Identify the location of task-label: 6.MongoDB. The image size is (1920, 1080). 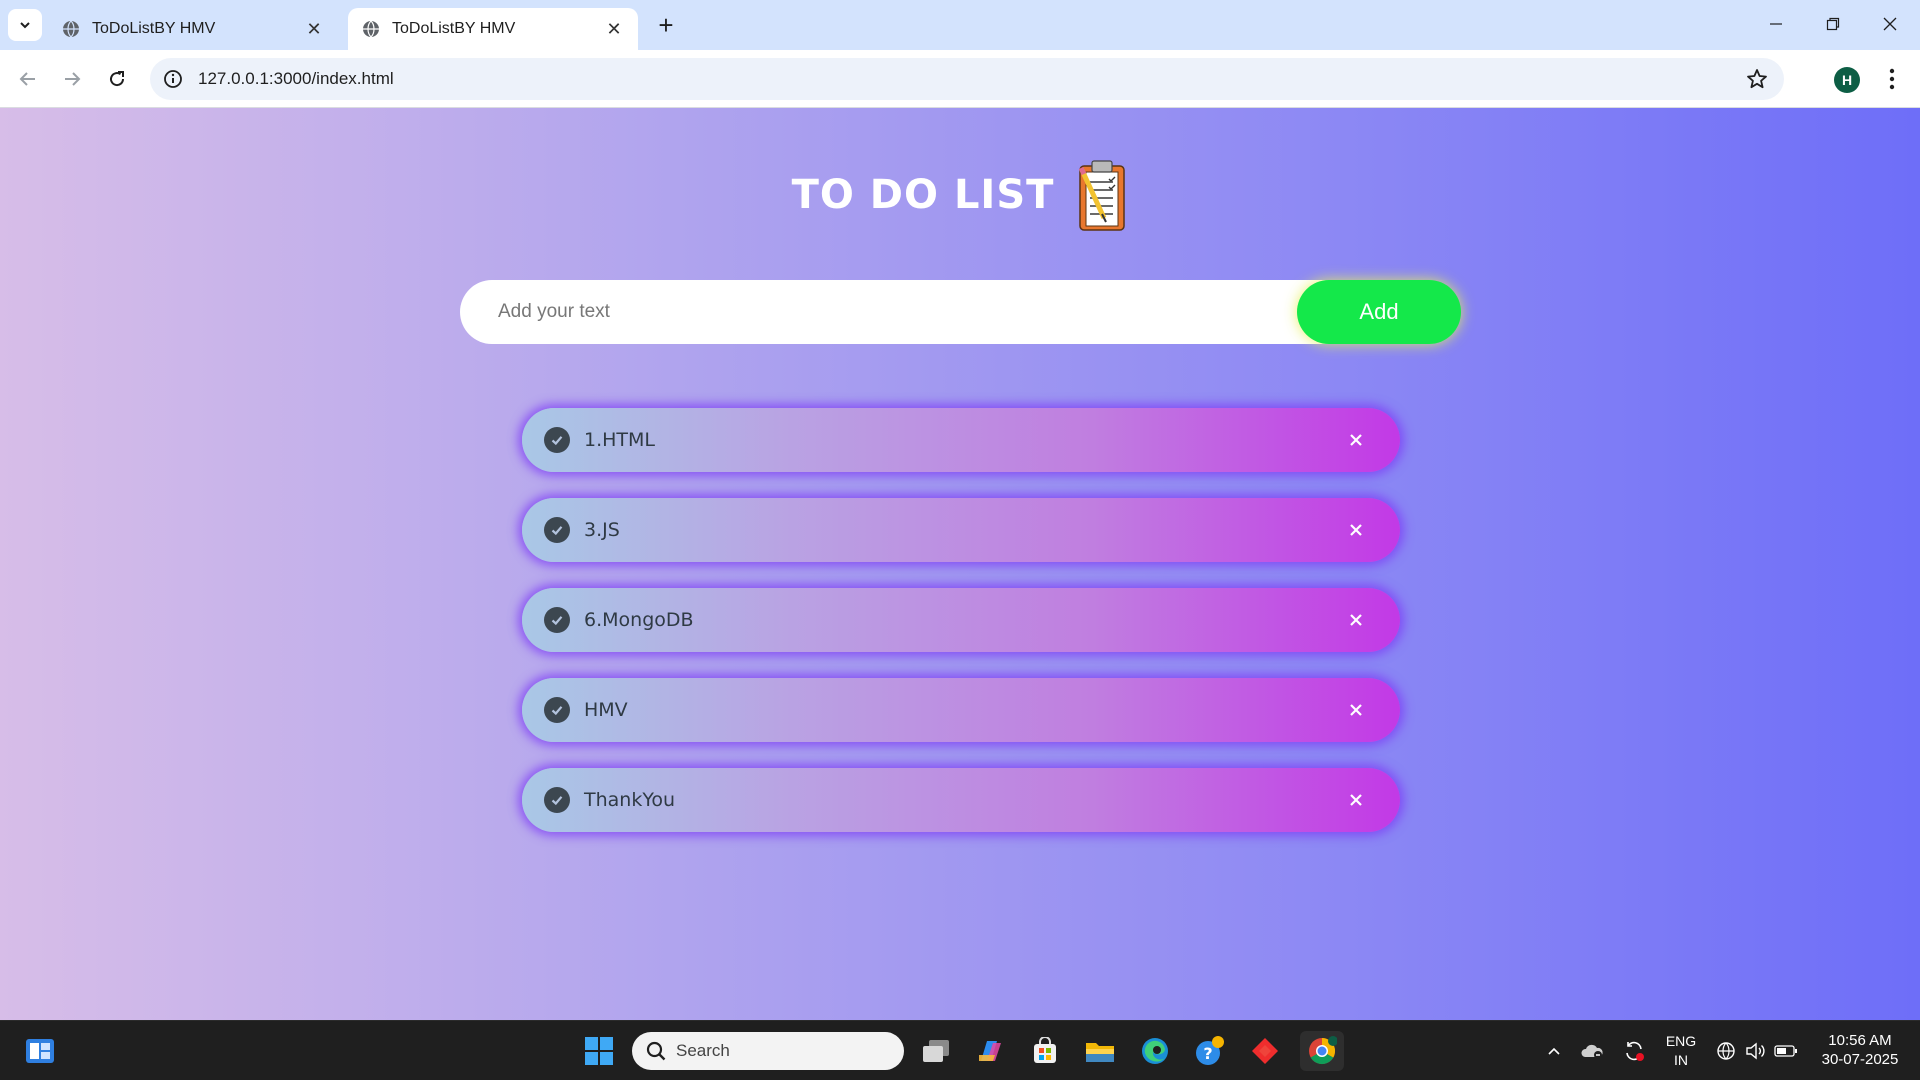
(639, 620).